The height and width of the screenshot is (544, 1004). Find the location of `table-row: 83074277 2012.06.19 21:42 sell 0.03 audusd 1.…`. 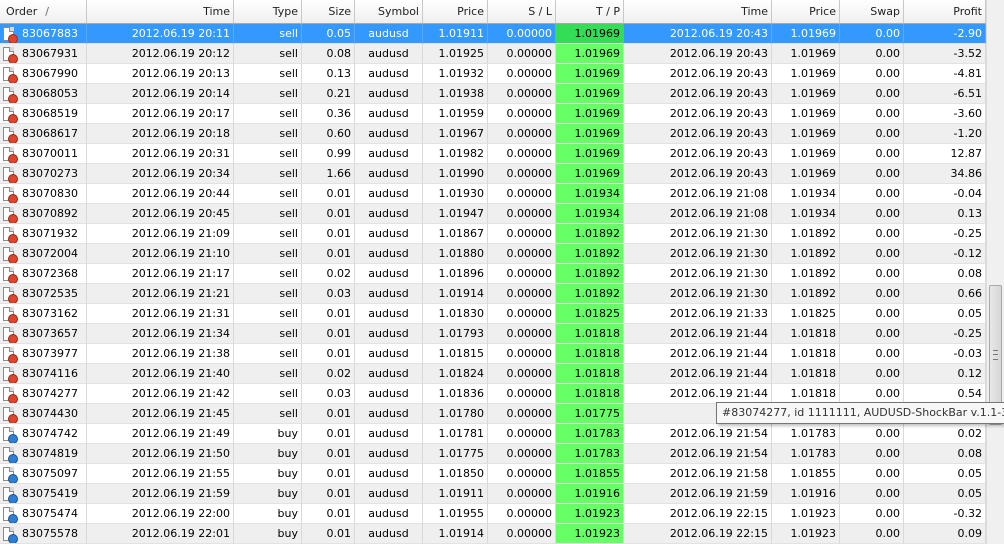

table-row: 83074277 2012.06.19 21:42 sell 0.03 audusd 1.… is located at coordinates (493, 394).